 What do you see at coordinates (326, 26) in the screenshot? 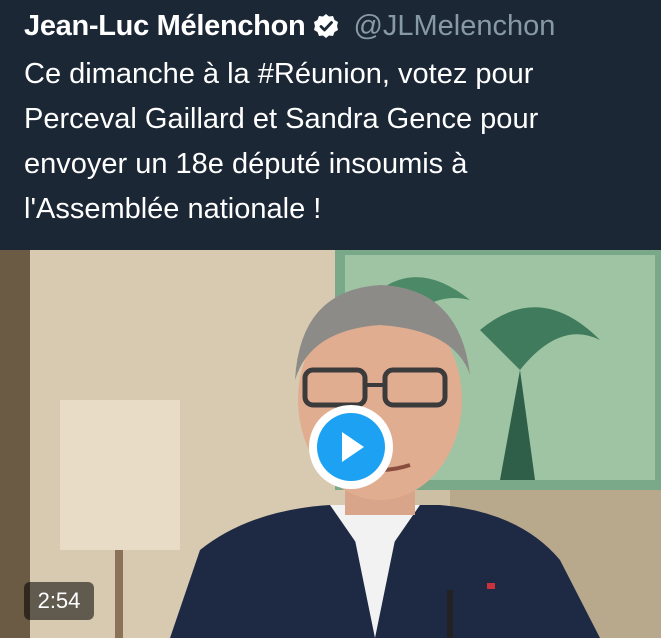
I see `verified-badge-icon` at bounding box center [326, 26].